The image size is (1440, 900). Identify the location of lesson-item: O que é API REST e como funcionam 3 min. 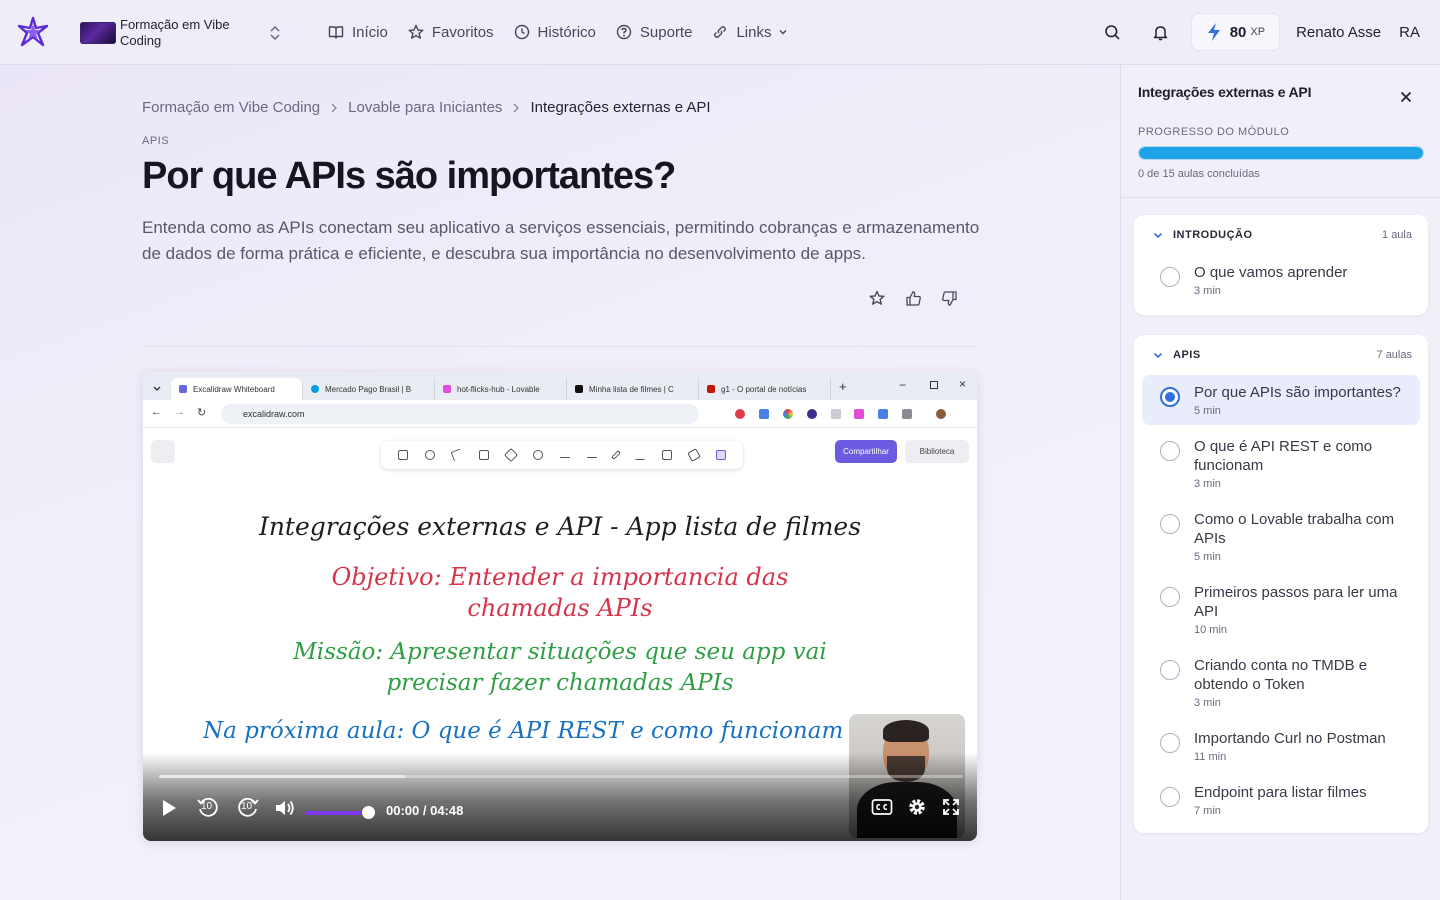
(1281, 463).